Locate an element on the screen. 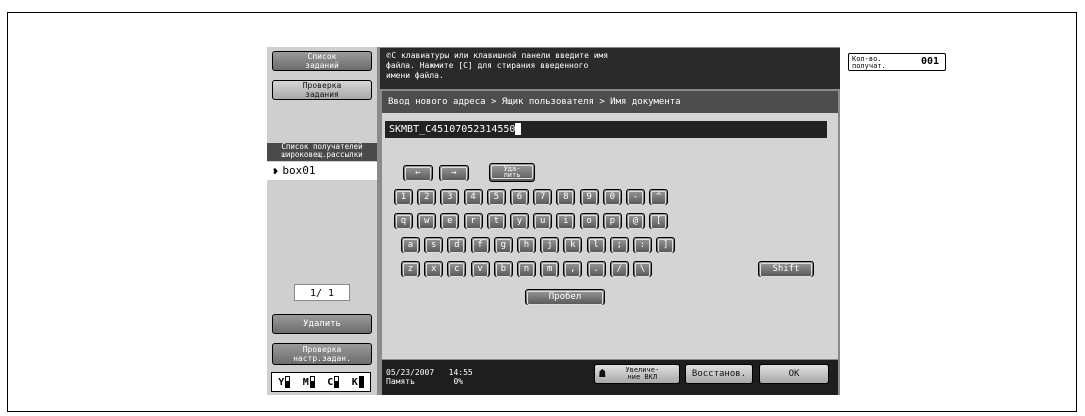 The height and width of the screenshot is (416, 1085). key-7-row1: 8 is located at coordinates (566, 197).